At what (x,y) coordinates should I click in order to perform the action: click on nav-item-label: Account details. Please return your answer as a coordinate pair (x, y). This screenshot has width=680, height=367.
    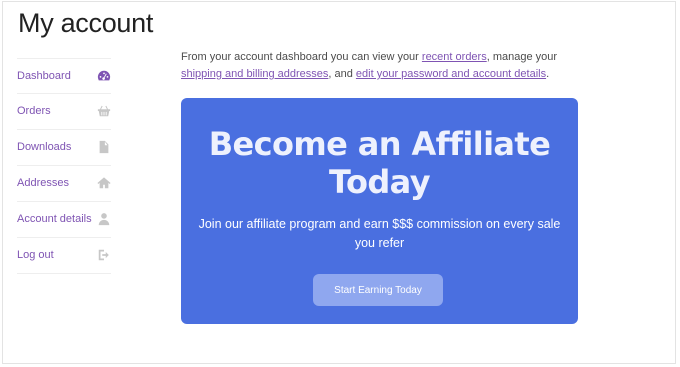
    Looking at the image, I should click on (54, 219).